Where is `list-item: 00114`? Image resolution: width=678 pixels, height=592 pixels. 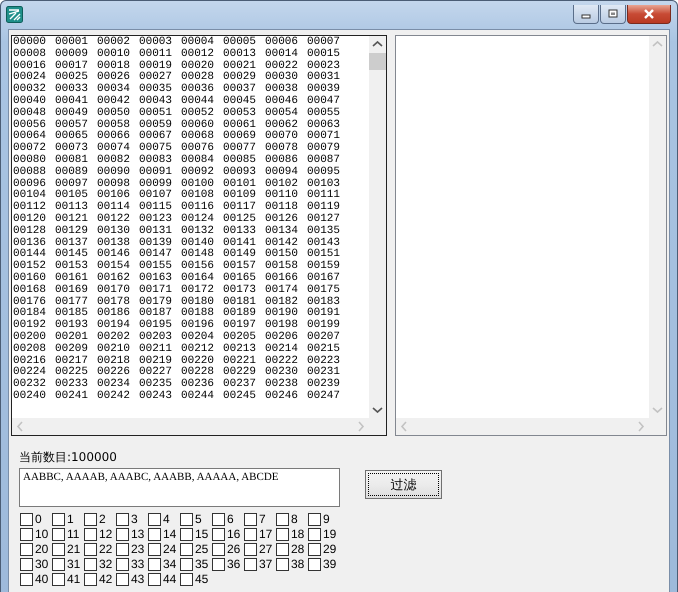 list-item: 00114 is located at coordinates (118, 208).